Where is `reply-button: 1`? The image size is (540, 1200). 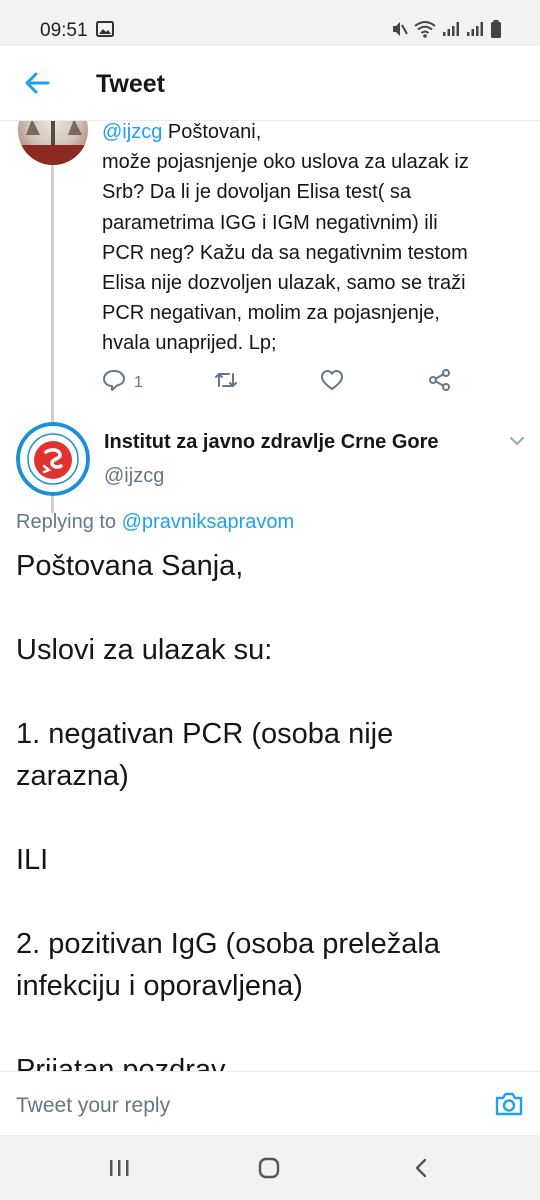 reply-button: 1 is located at coordinates (122, 382).